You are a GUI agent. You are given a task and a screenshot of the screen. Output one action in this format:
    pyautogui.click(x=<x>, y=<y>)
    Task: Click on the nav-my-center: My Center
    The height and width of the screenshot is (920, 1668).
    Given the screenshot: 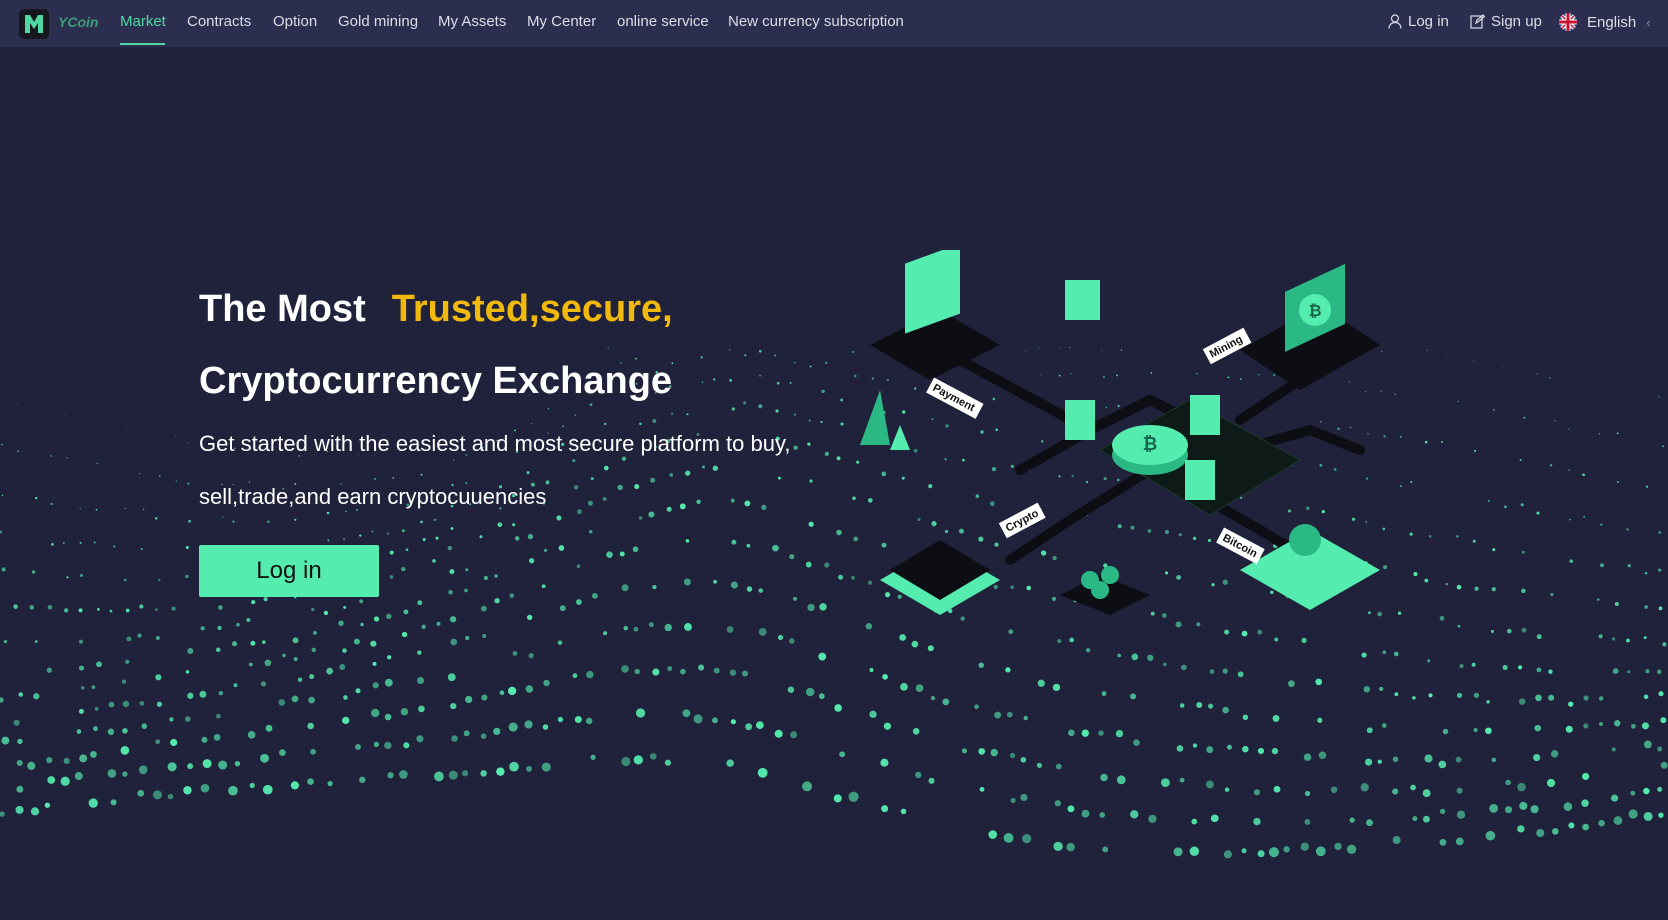 What is the action you would take?
    pyautogui.click(x=561, y=21)
    